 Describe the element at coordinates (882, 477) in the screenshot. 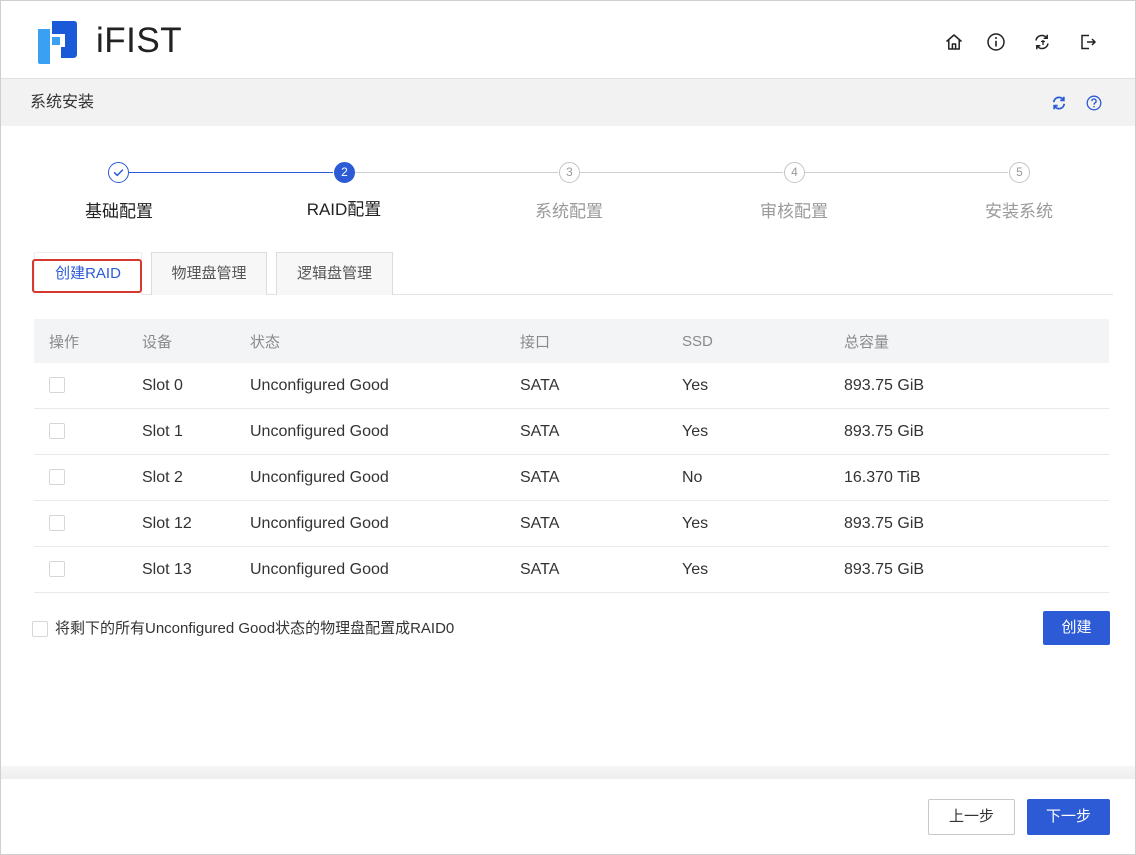

I see `capacity-cell: 16.370 TiB` at that location.